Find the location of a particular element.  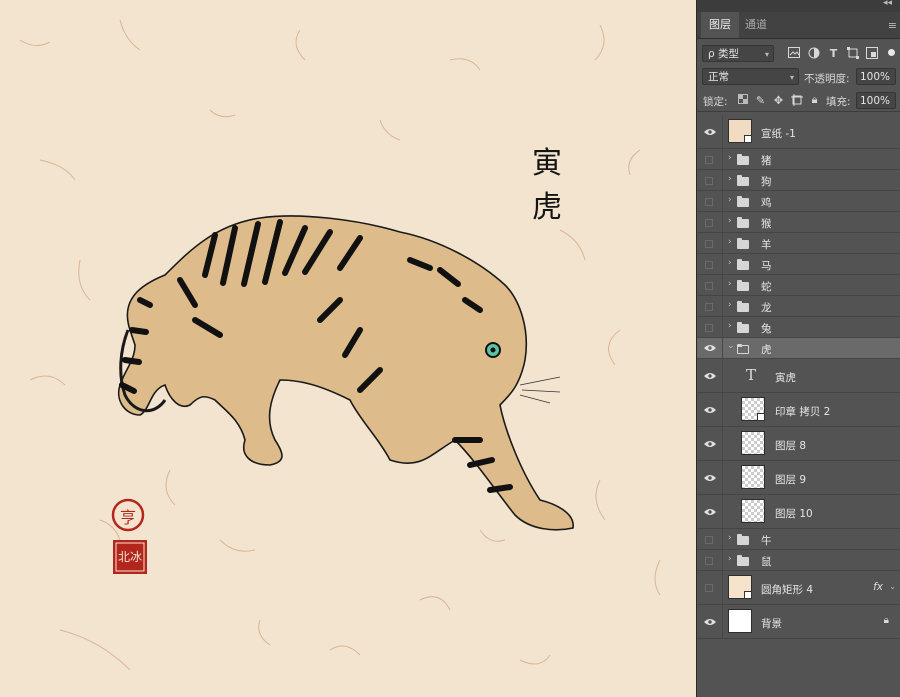

layer-row-group-rabbit: › 兔 is located at coordinates (798, 327).